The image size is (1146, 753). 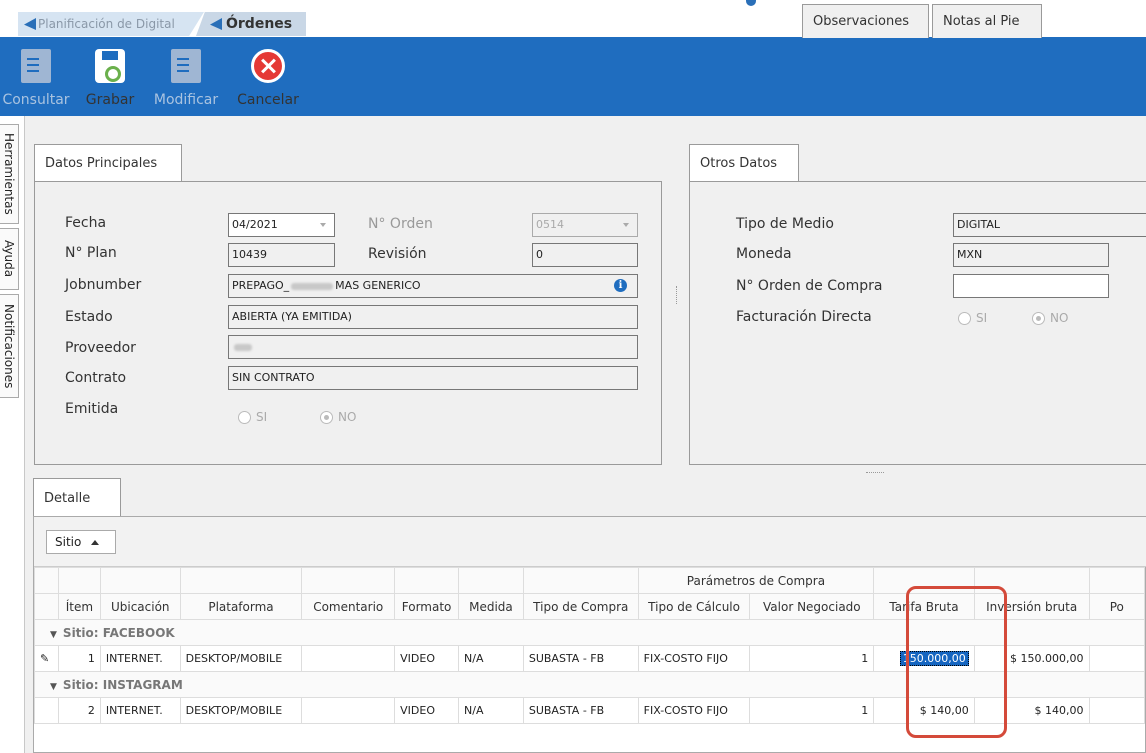 What do you see at coordinates (91, 253) in the screenshot?
I see `plan-label: N° Plan` at bounding box center [91, 253].